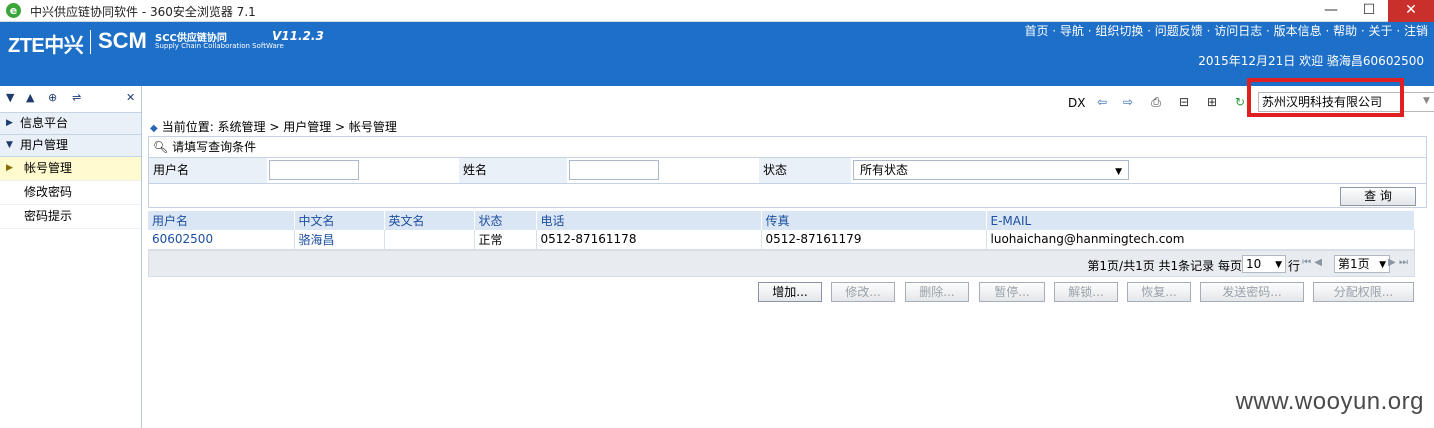 The height and width of the screenshot is (428, 1434). What do you see at coordinates (717, 11) in the screenshot?
I see `window-title-bar: e 中兴供应链协同软件 - 360安全浏览器 7.1 — ☐ ✕` at bounding box center [717, 11].